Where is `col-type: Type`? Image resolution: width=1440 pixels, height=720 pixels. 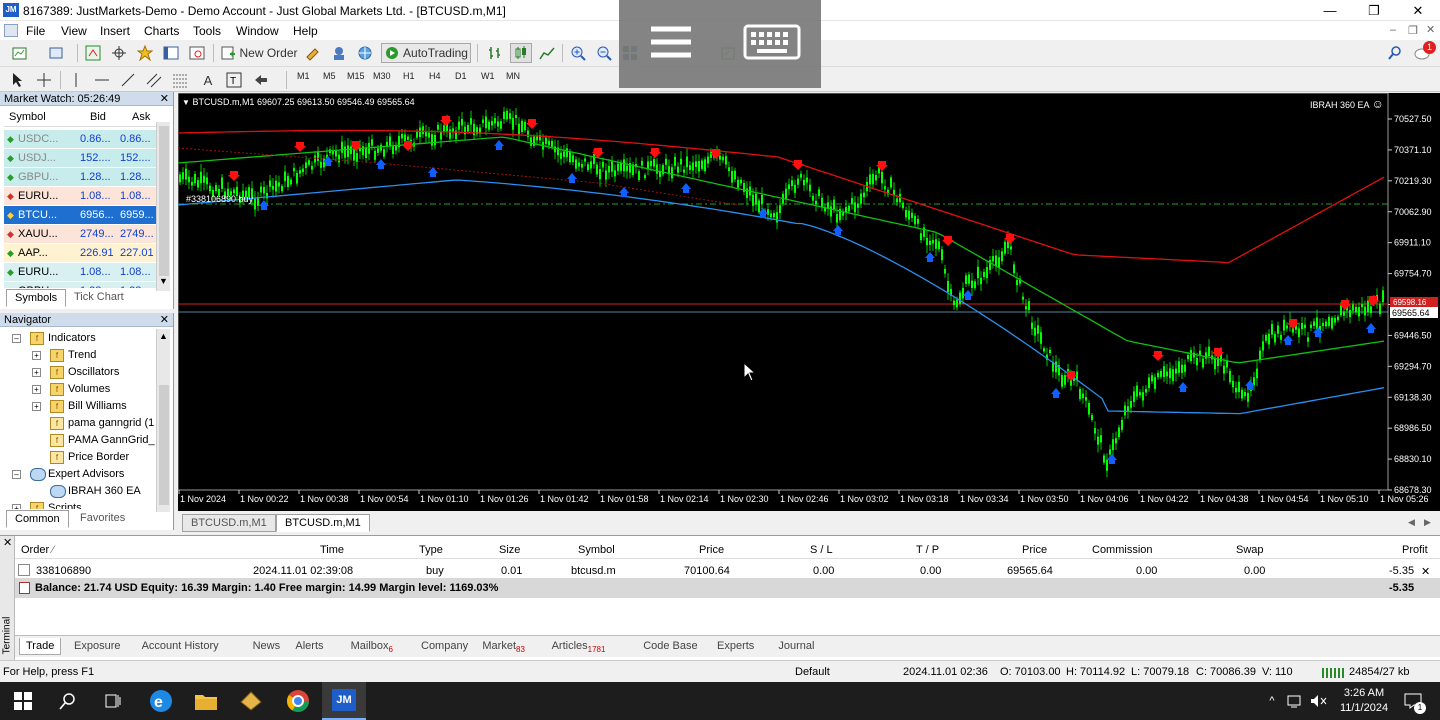 col-type: Type is located at coordinates (431, 550).